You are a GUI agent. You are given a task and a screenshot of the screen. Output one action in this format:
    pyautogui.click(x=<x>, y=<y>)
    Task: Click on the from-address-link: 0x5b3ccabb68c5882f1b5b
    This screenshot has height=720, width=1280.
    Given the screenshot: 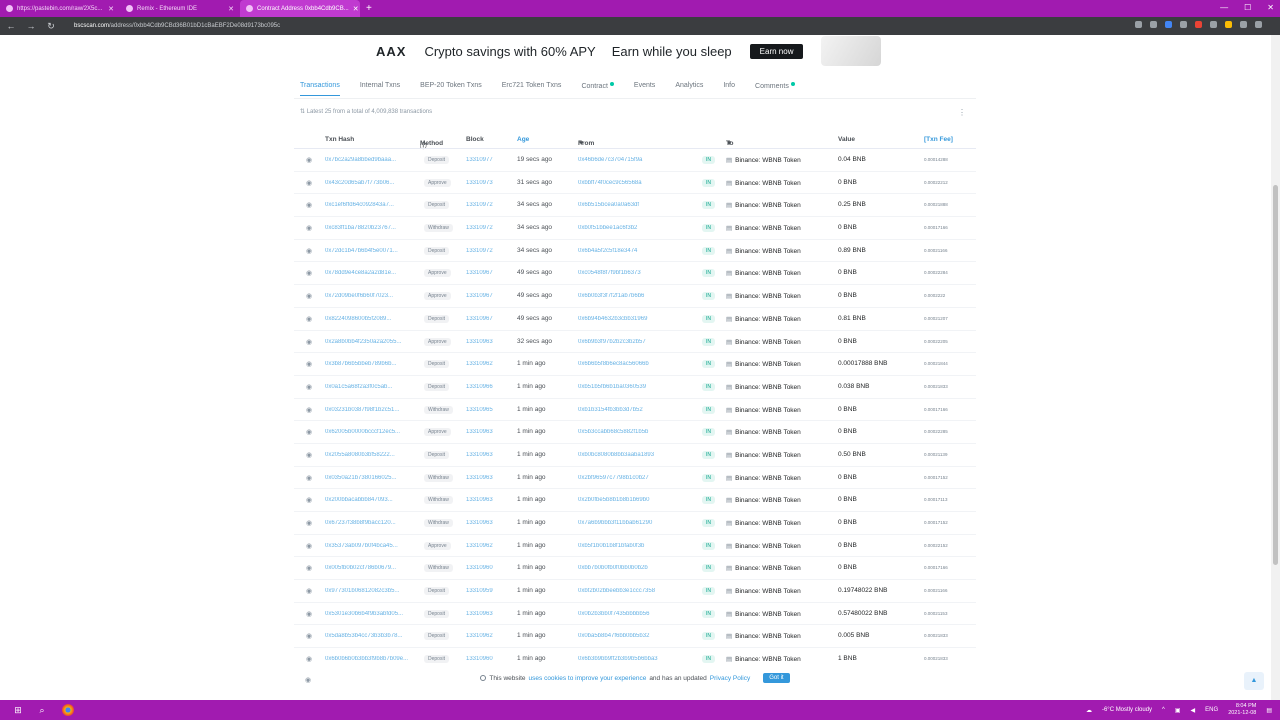 What is the action you would take?
    pyautogui.click(x=613, y=432)
    